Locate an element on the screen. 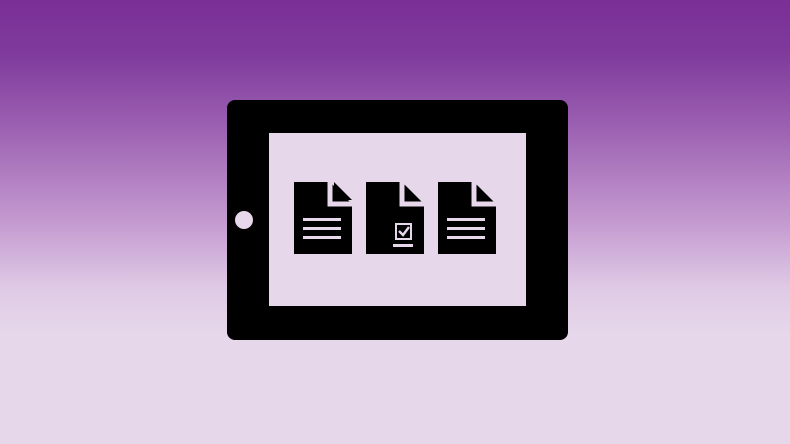 Image resolution: width=790 pixels, height=444 pixels. tablet-screen is located at coordinates (397, 219).